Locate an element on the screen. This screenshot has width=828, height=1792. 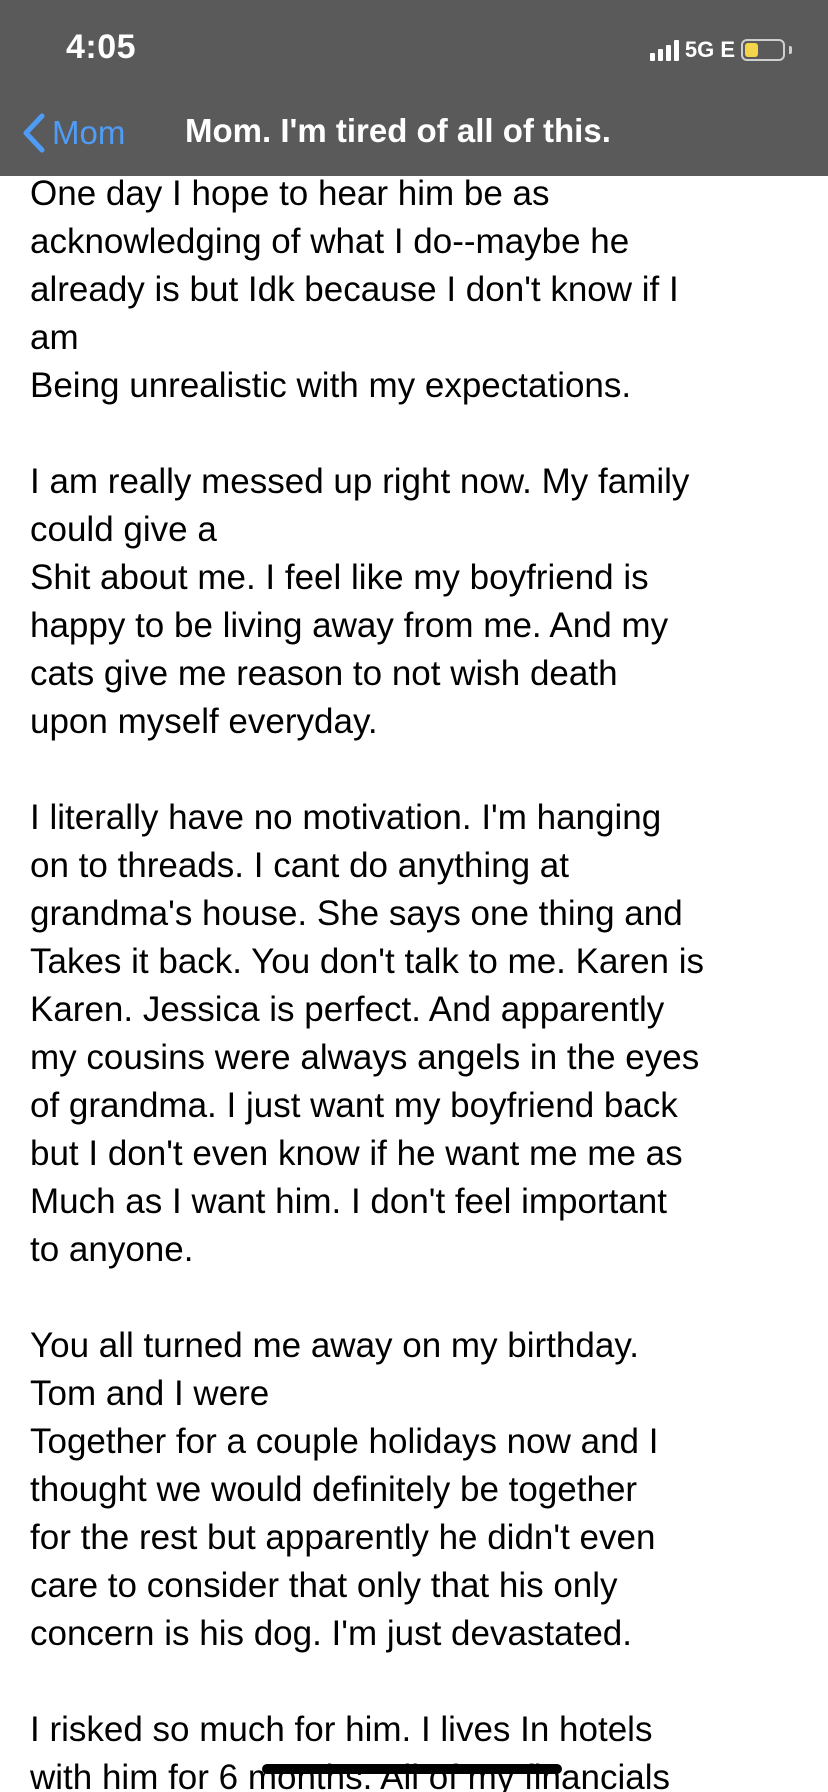
back-button: Mom is located at coordinates (73, 133).